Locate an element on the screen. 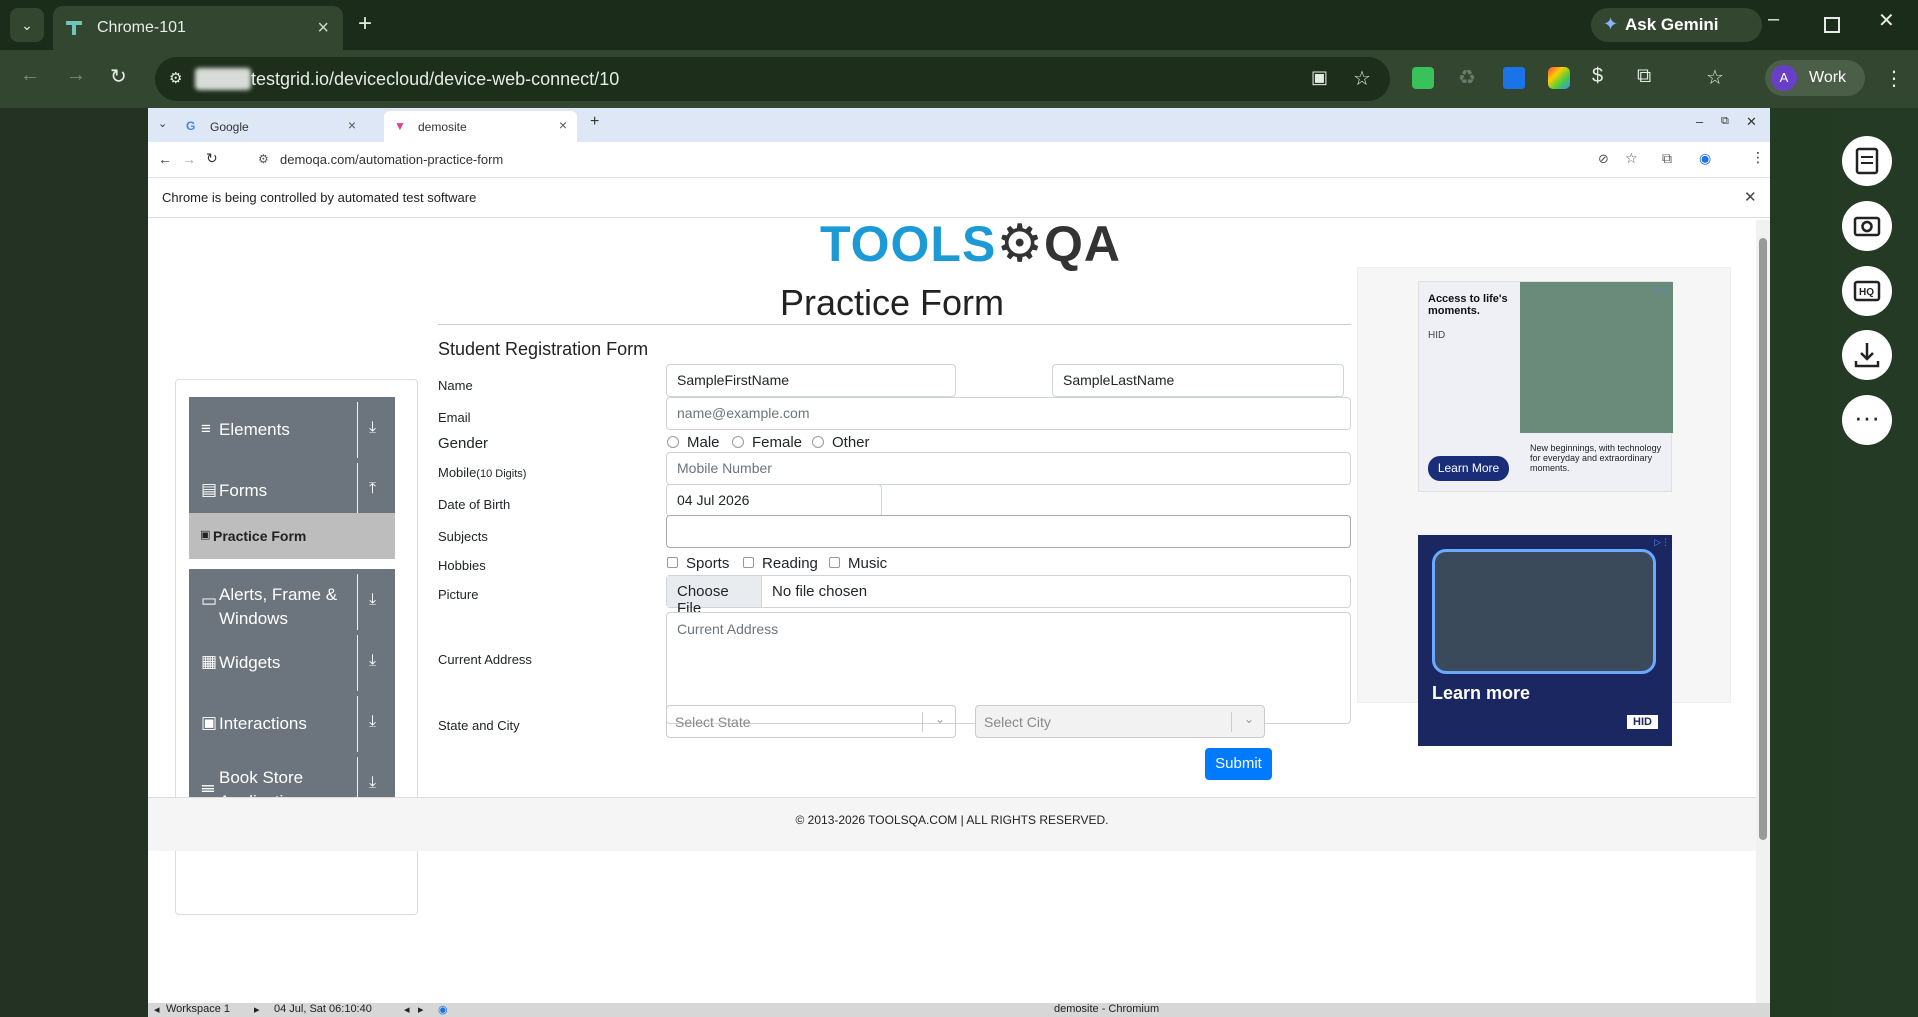  outer-tab-active: Chrome-101 × is located at coordinates (198, 28).